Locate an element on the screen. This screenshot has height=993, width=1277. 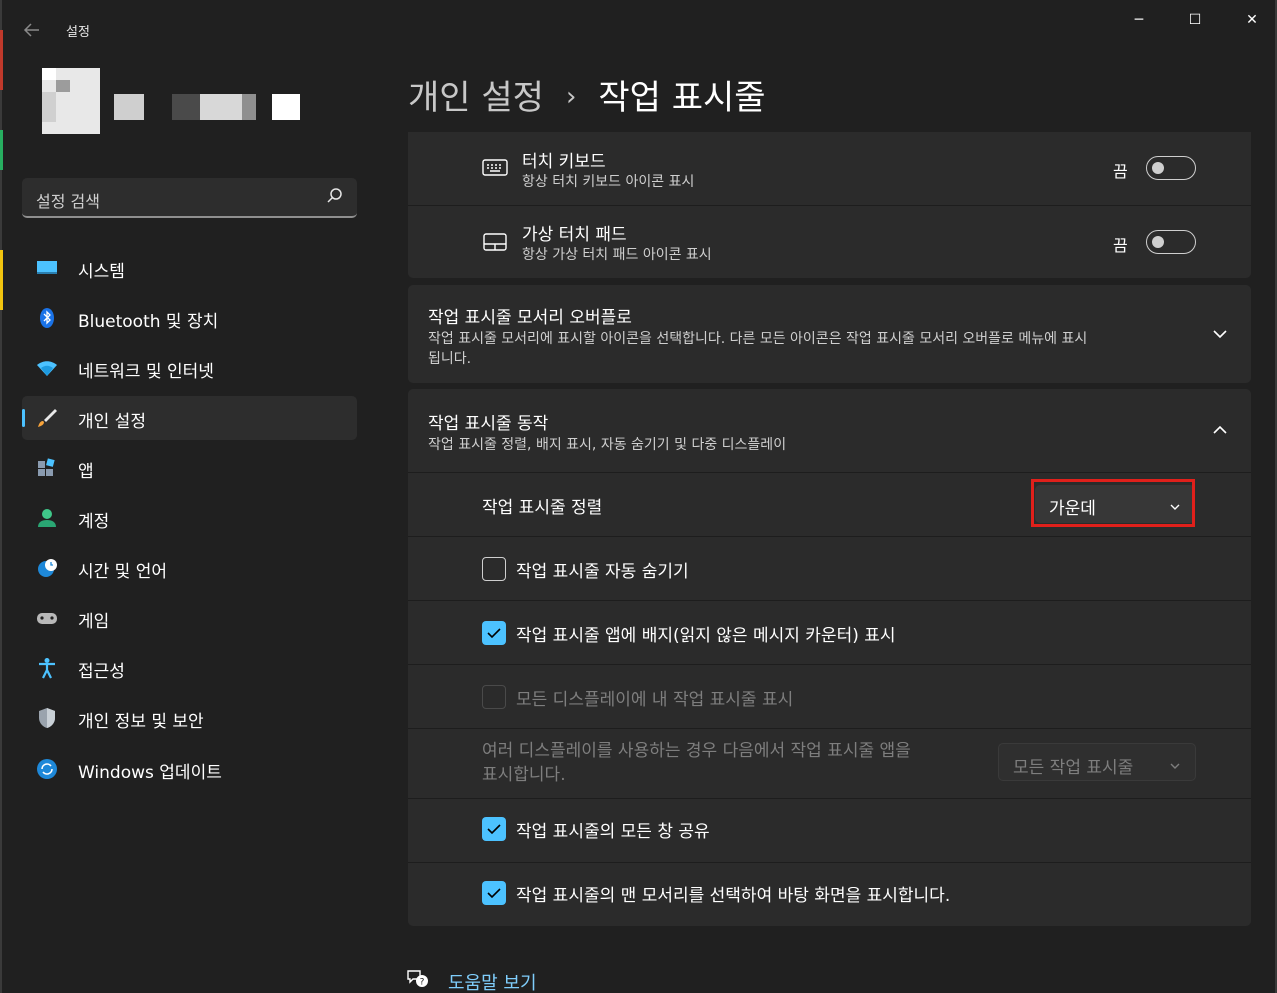
sidebar-item-accessibility: 접근성 is located at coordinates (189, 668).